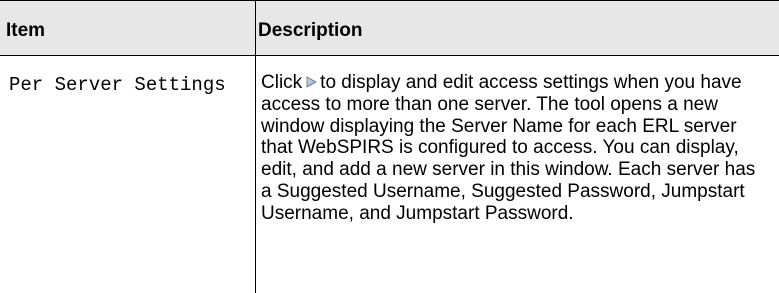  What do you see at coordinates (389, 0) in the screenshot?
I see `table-top-rule` at bounding box center [389, 0].